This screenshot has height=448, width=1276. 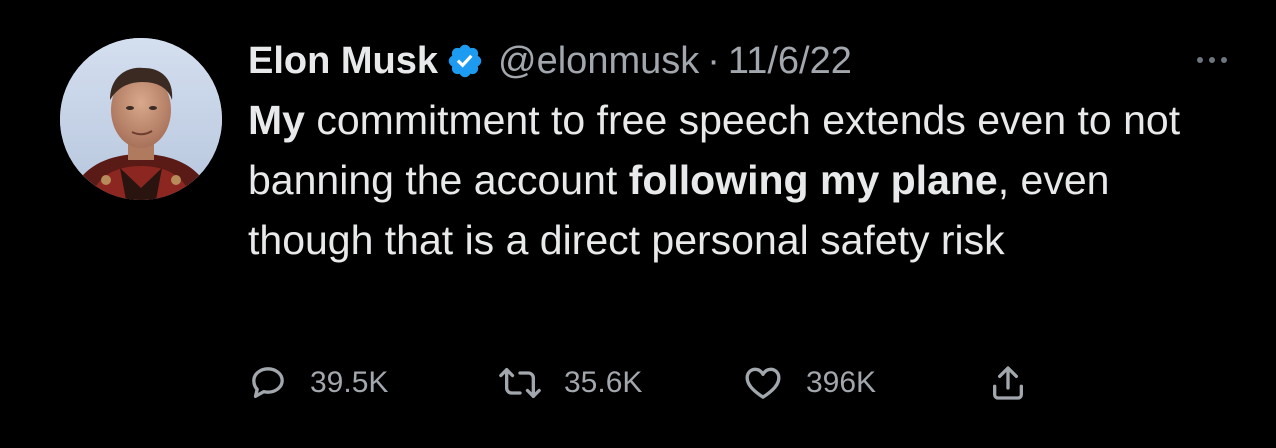 I want to click on reply-icon, so click(x=268, y=382).